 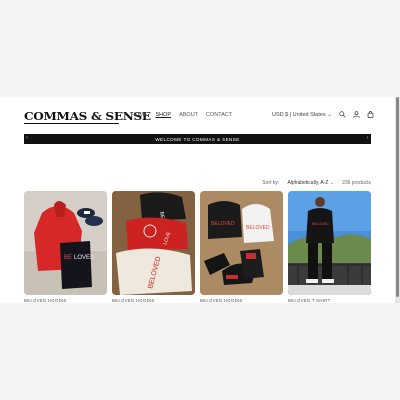 I want to click on main-nav: HOME SHOP ABOUT CONTACT, so click(x=181, y=115).